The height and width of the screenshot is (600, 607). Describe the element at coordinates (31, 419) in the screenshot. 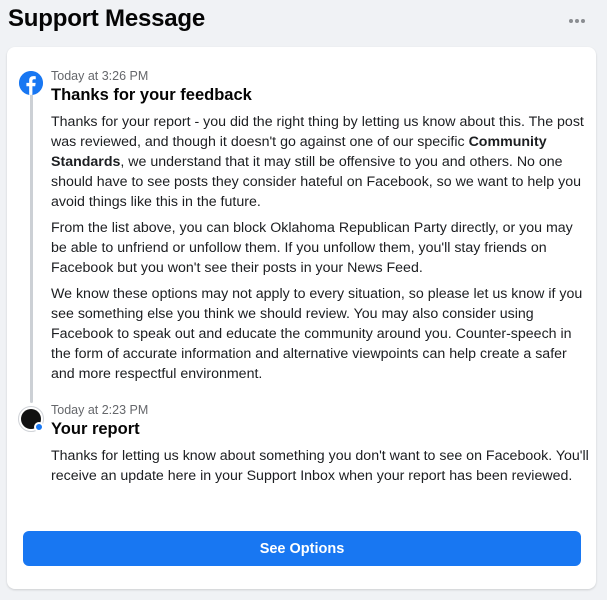

I see `user-avatar-icon` at that location.